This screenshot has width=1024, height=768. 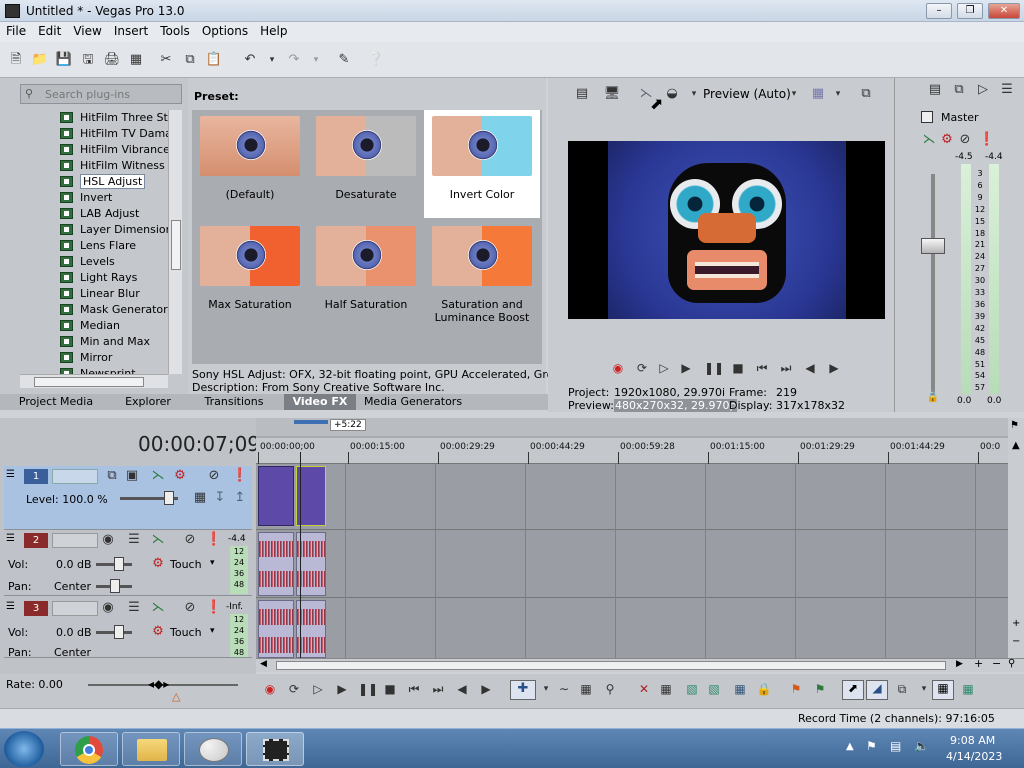 I want to click on plugin-item: Light Rays, so click(x=113, y=278).